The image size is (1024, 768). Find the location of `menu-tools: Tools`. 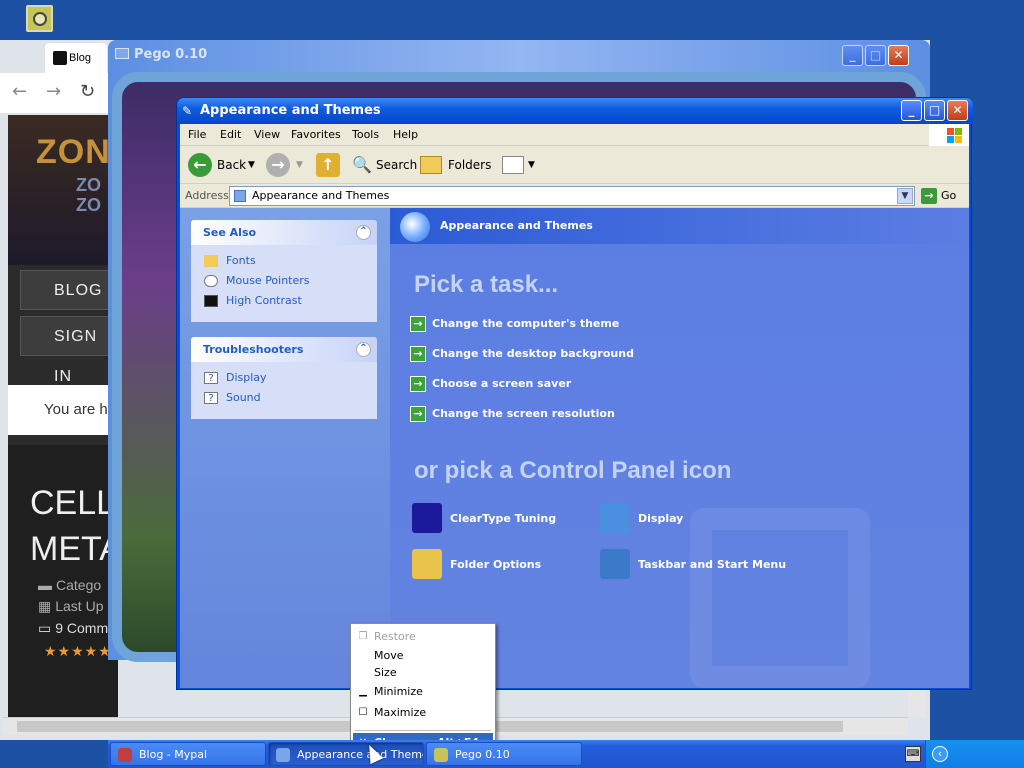

menu-tools: Tools is located at coordinates (365, 134).